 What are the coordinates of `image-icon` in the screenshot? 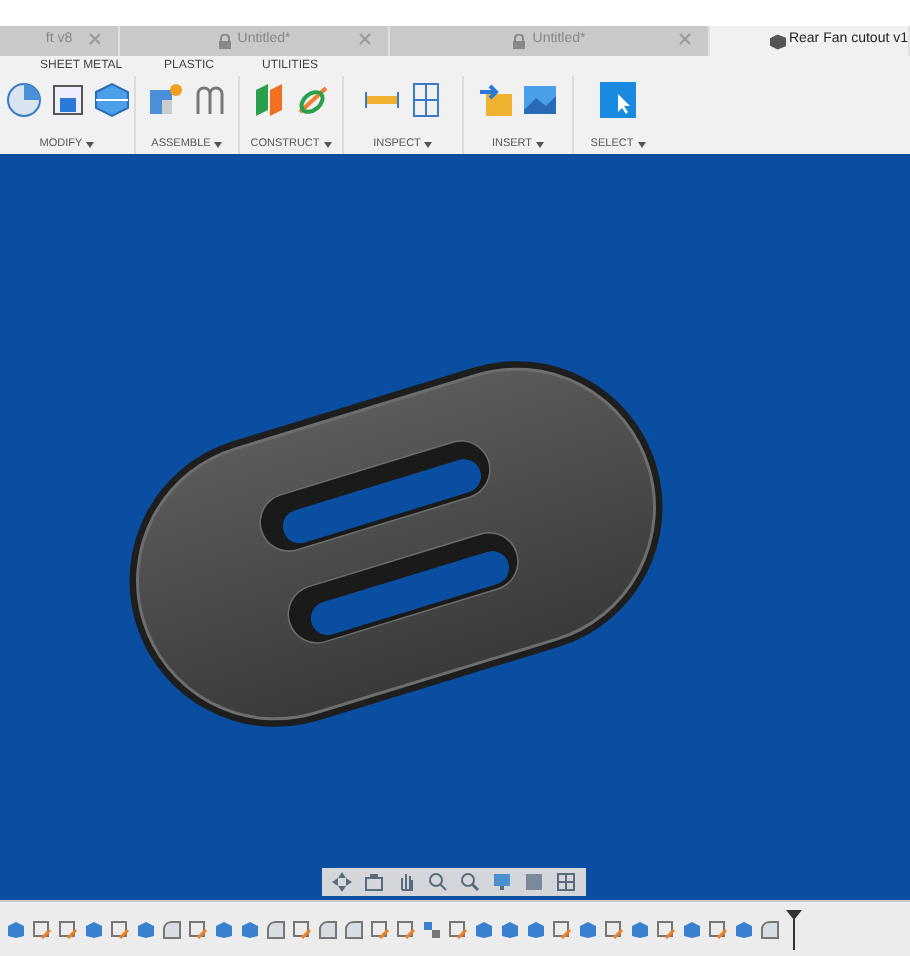 It's located at (540, 100).